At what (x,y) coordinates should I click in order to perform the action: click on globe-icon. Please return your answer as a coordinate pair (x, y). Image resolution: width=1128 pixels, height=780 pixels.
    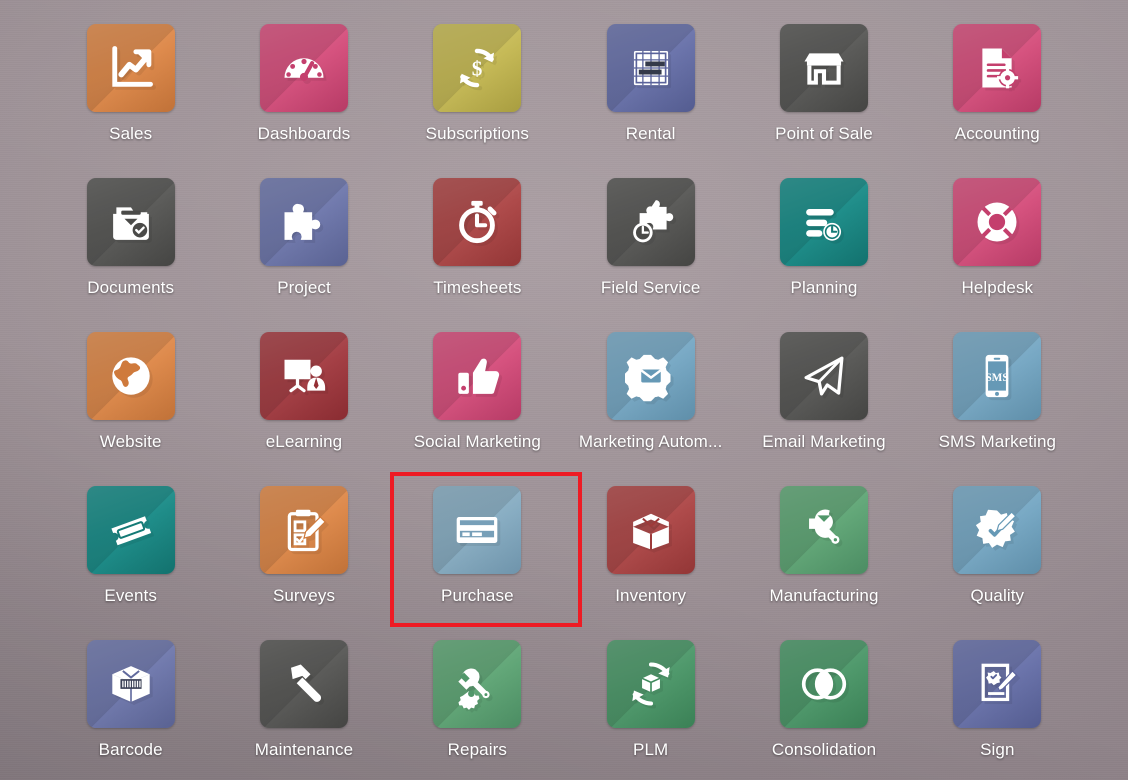
    Looking at the image, I should click on (130, 376).